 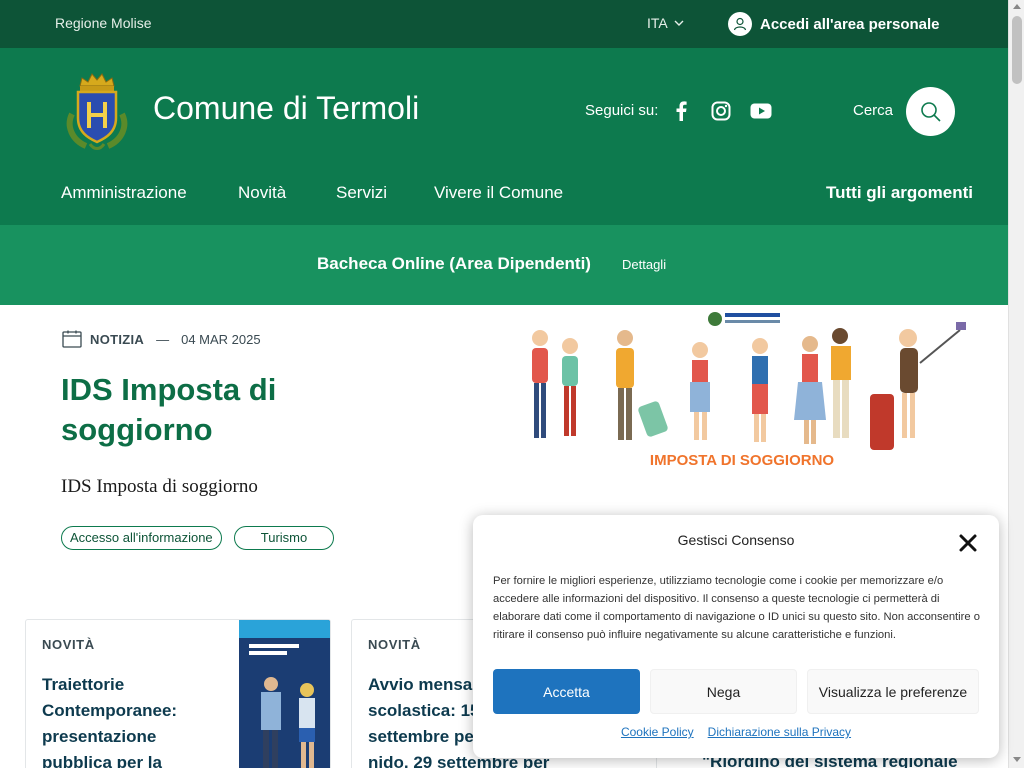 What do you see at coordinates (103, 23) in the screenshot?
I see `region-link: Regione Molise` at bounding box center [103, 23].